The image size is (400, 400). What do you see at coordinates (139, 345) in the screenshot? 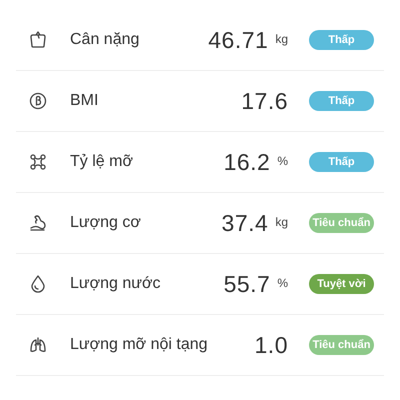
I see `metric-label: Lượng mỡ nội tạng` at bounding box center [139, 345].